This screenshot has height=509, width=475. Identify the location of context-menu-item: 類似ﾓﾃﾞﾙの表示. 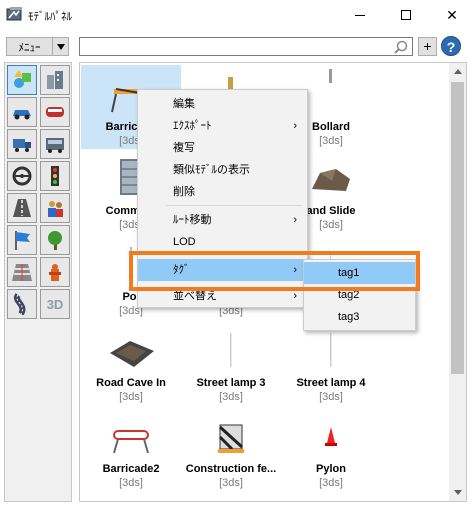
(222, 170).